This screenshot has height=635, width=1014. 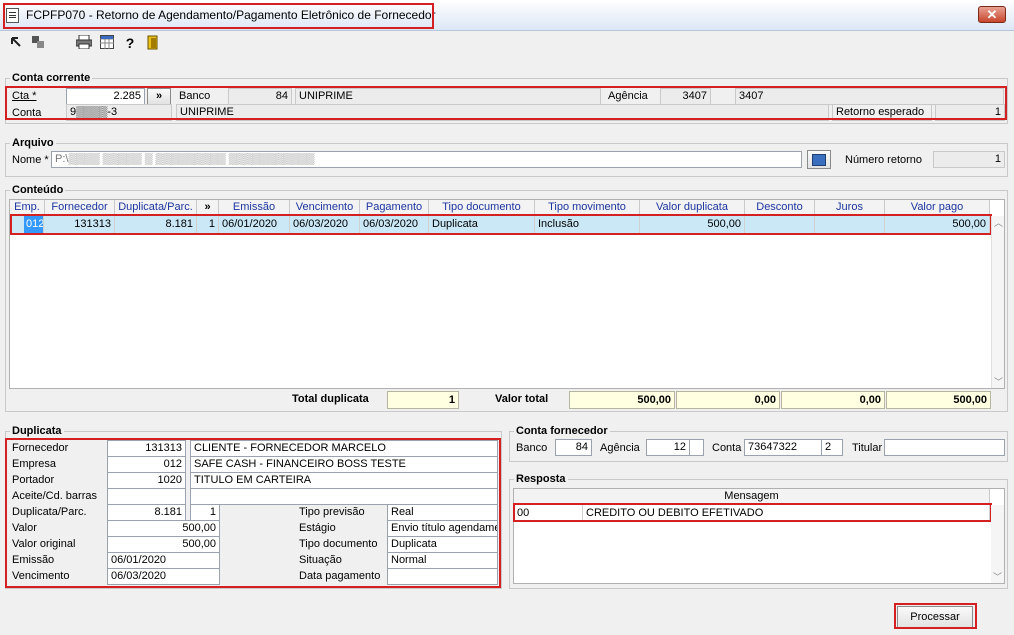 What do you see at coordinates (254, 224) in the screenshot?
I see `cell-emissao: 06/01/2020` at bounding box center [254, 224].